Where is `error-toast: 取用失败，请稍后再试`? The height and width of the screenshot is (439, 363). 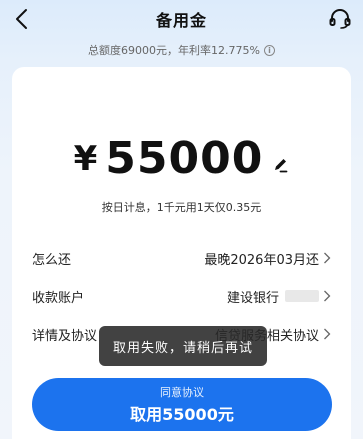 error-toast: 取用失败，请稍后再试 is located at coordinates (183, 346).